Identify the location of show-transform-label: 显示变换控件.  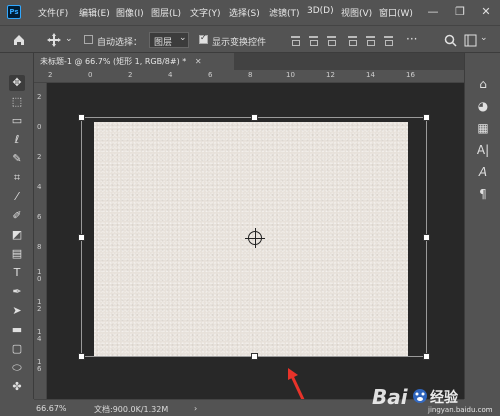
(239, 43).